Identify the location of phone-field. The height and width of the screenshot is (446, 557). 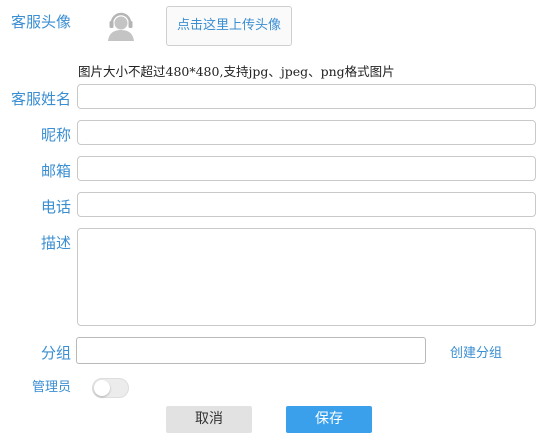
(306, 204).